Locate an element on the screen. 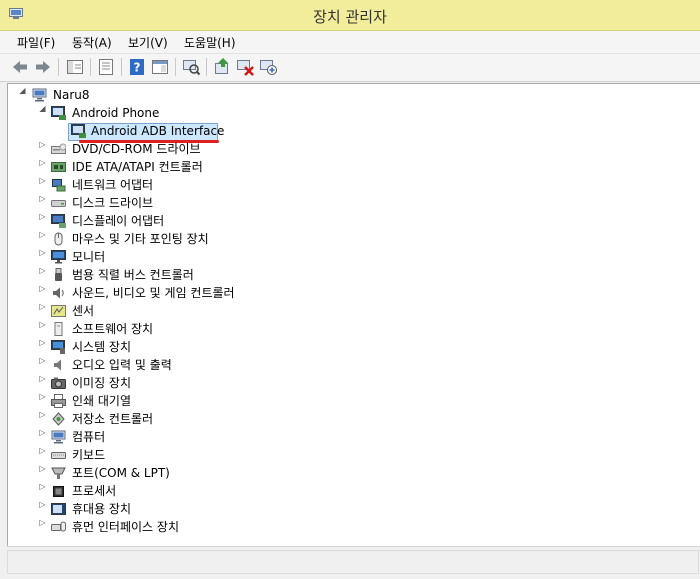 This screenshot has width=700, height=579. system-device-icon is located at coordinates (58, 347).